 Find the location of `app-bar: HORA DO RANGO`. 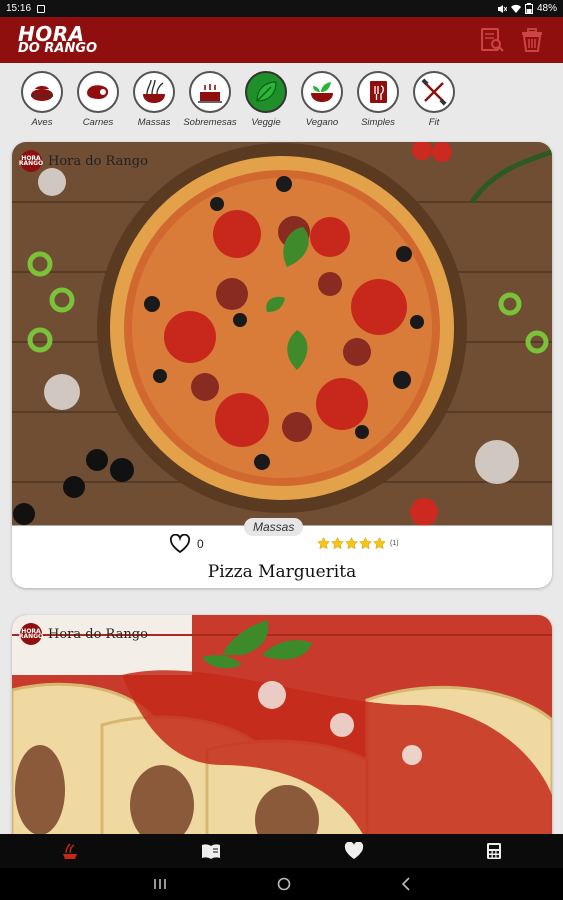

app-bar: HORA DO RANGO is located at coordinates (281, 40).